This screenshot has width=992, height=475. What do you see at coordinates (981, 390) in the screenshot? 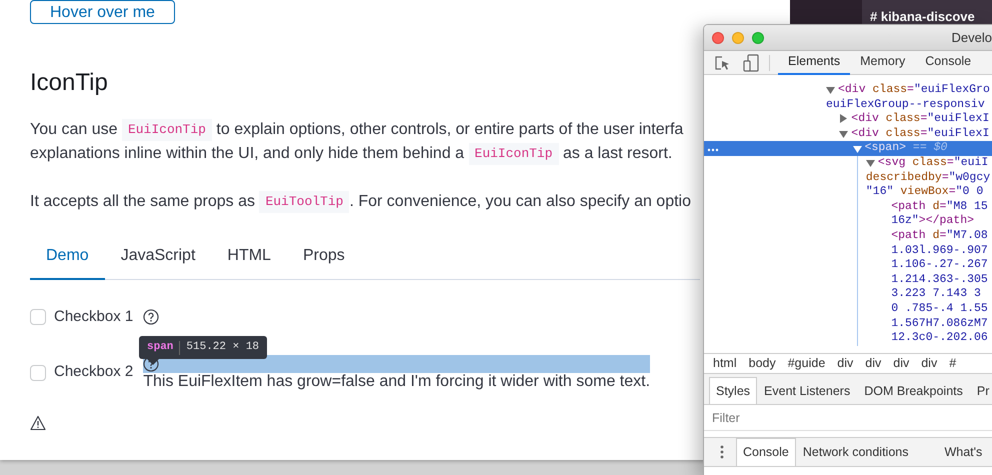
I see `panel-tab: Pr` at bounding box center [981, 390].